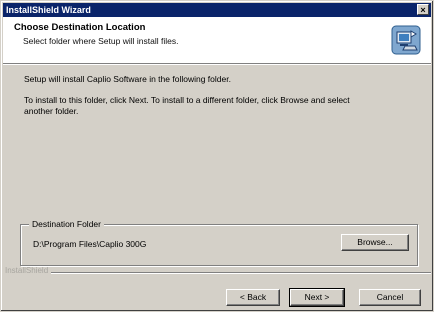 This screenshot has width=434, height=312. Describe the element at coordinates (27, 270) in the screenshot. I see `installshield-brand: InstallShield` at that location.